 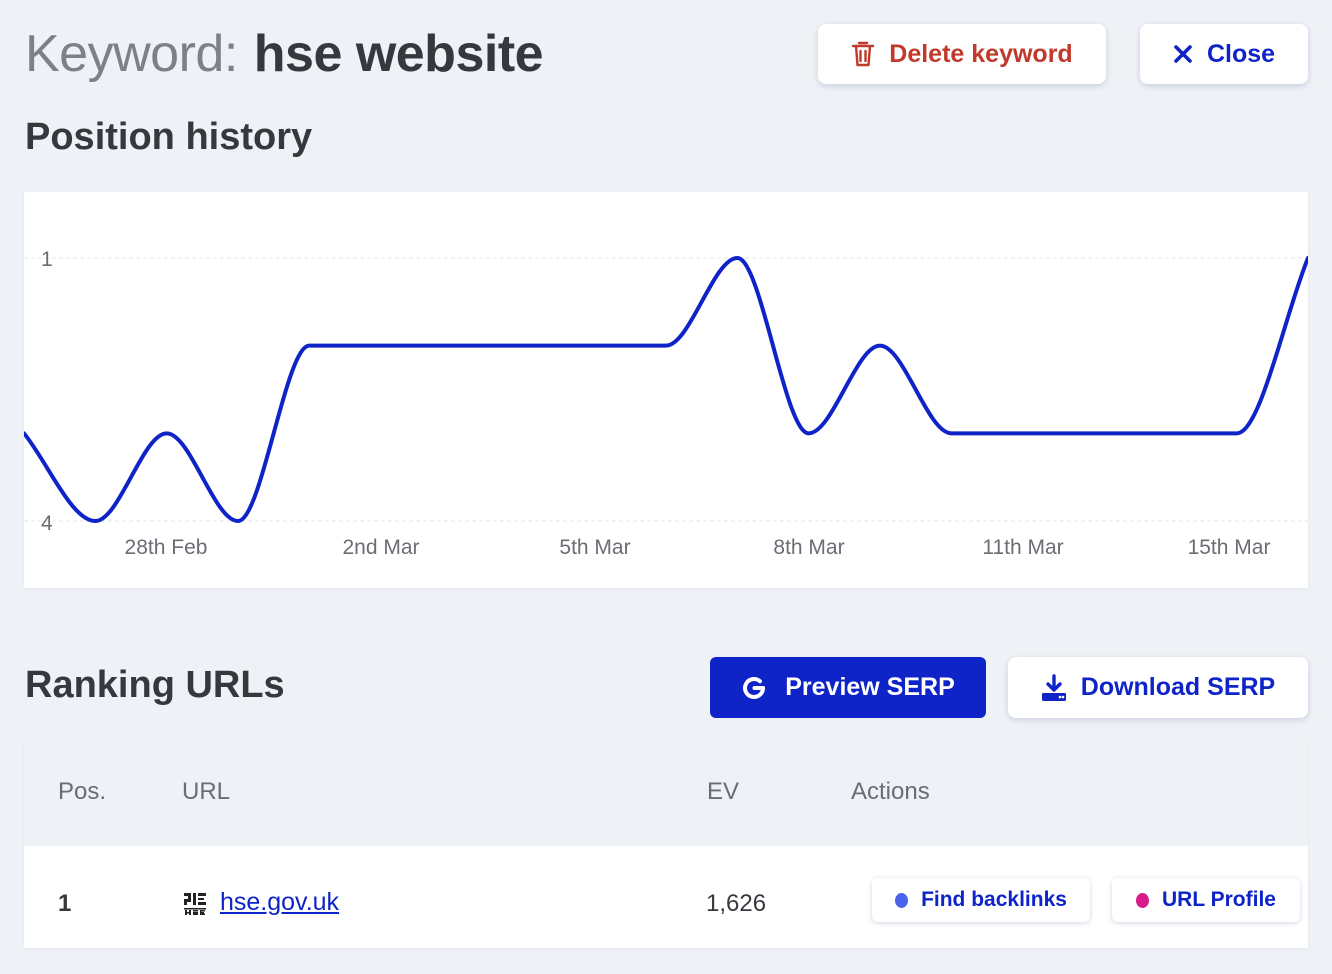 What do you see at coordinates (1241, 53) in the screenshot?
I see `close-label: Close` at bounding box center [1241, 53].